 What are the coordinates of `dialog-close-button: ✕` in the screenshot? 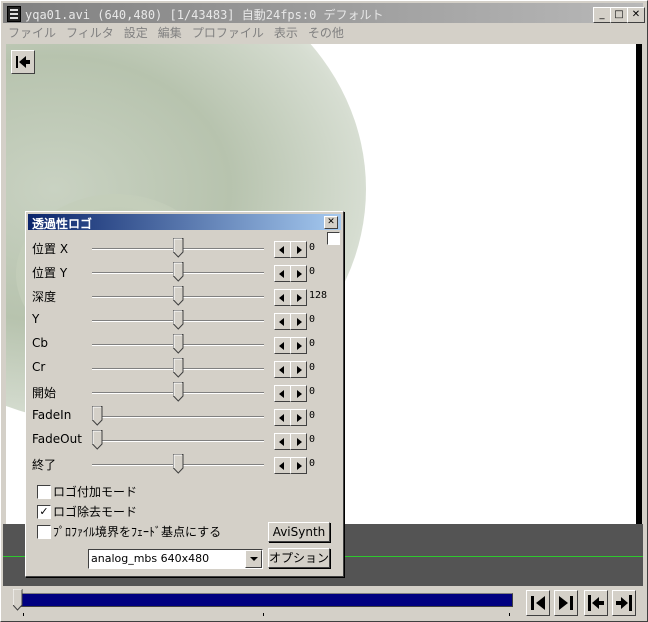 It's located at (331, 222).